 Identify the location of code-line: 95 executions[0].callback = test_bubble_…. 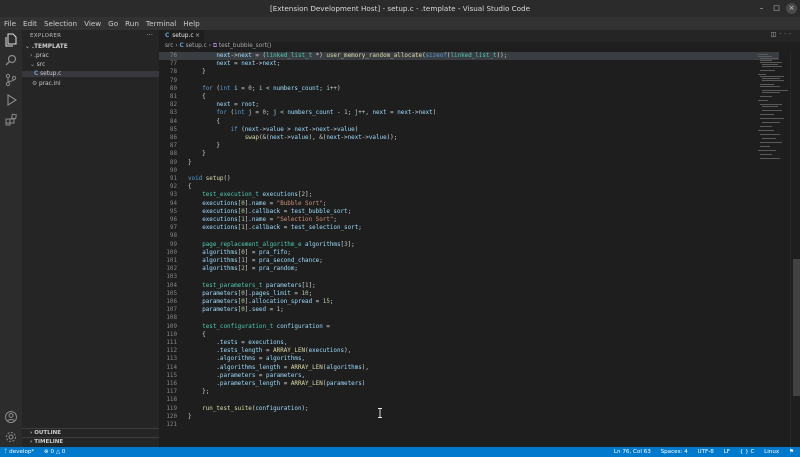
(469, 212).